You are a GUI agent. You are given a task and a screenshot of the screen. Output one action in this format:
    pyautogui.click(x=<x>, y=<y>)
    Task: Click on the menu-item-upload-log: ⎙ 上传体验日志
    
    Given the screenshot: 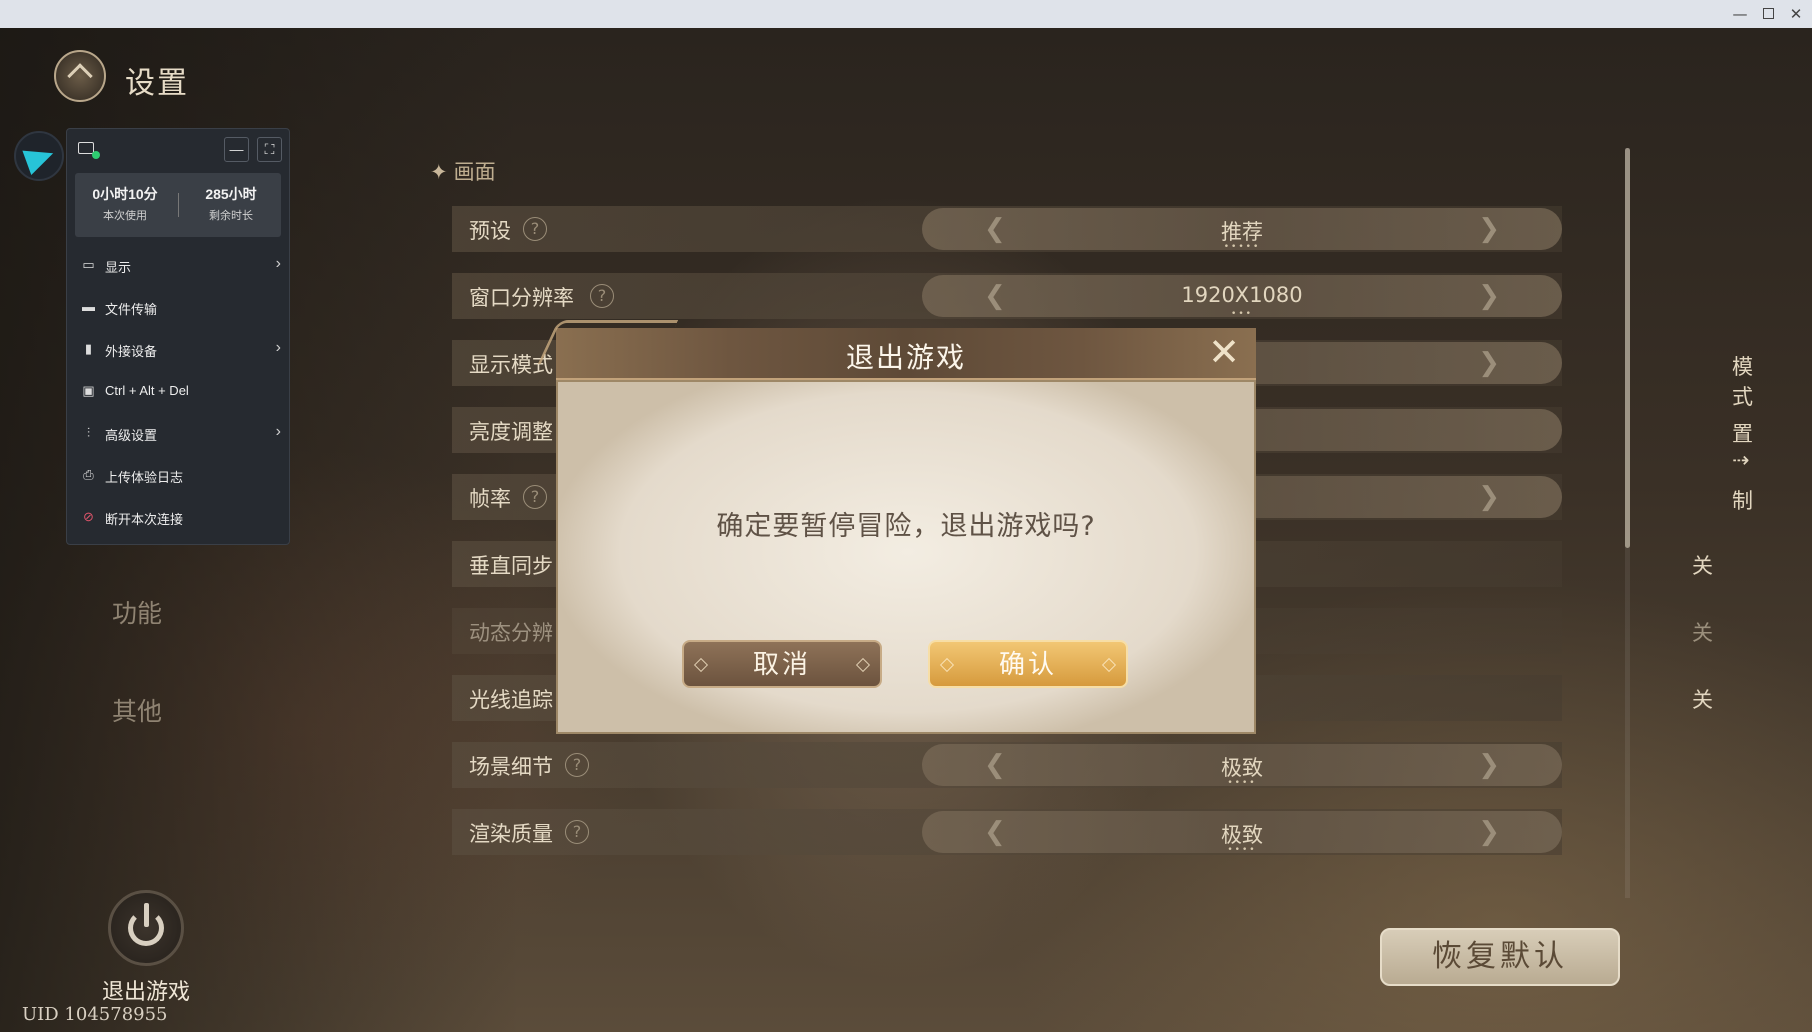 What is the action you would take?
    pyautogui.click(x=179, y=476)
    